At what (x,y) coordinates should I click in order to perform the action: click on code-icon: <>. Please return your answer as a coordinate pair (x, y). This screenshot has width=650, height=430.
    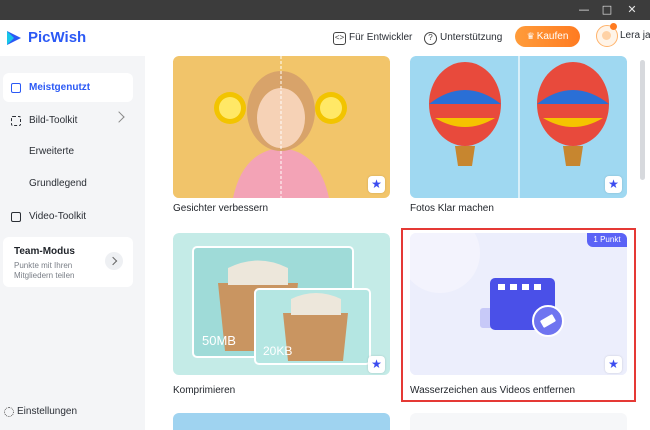
    Looking at the image, I should click on (339, 38).